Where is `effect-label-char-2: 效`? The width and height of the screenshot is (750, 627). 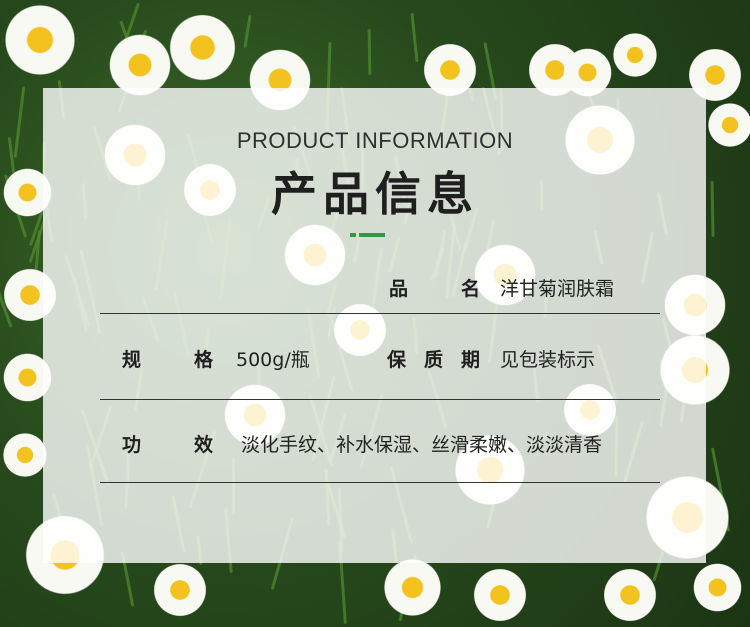 effect-label-char-2: 效 is located at coordinates (204, 445).